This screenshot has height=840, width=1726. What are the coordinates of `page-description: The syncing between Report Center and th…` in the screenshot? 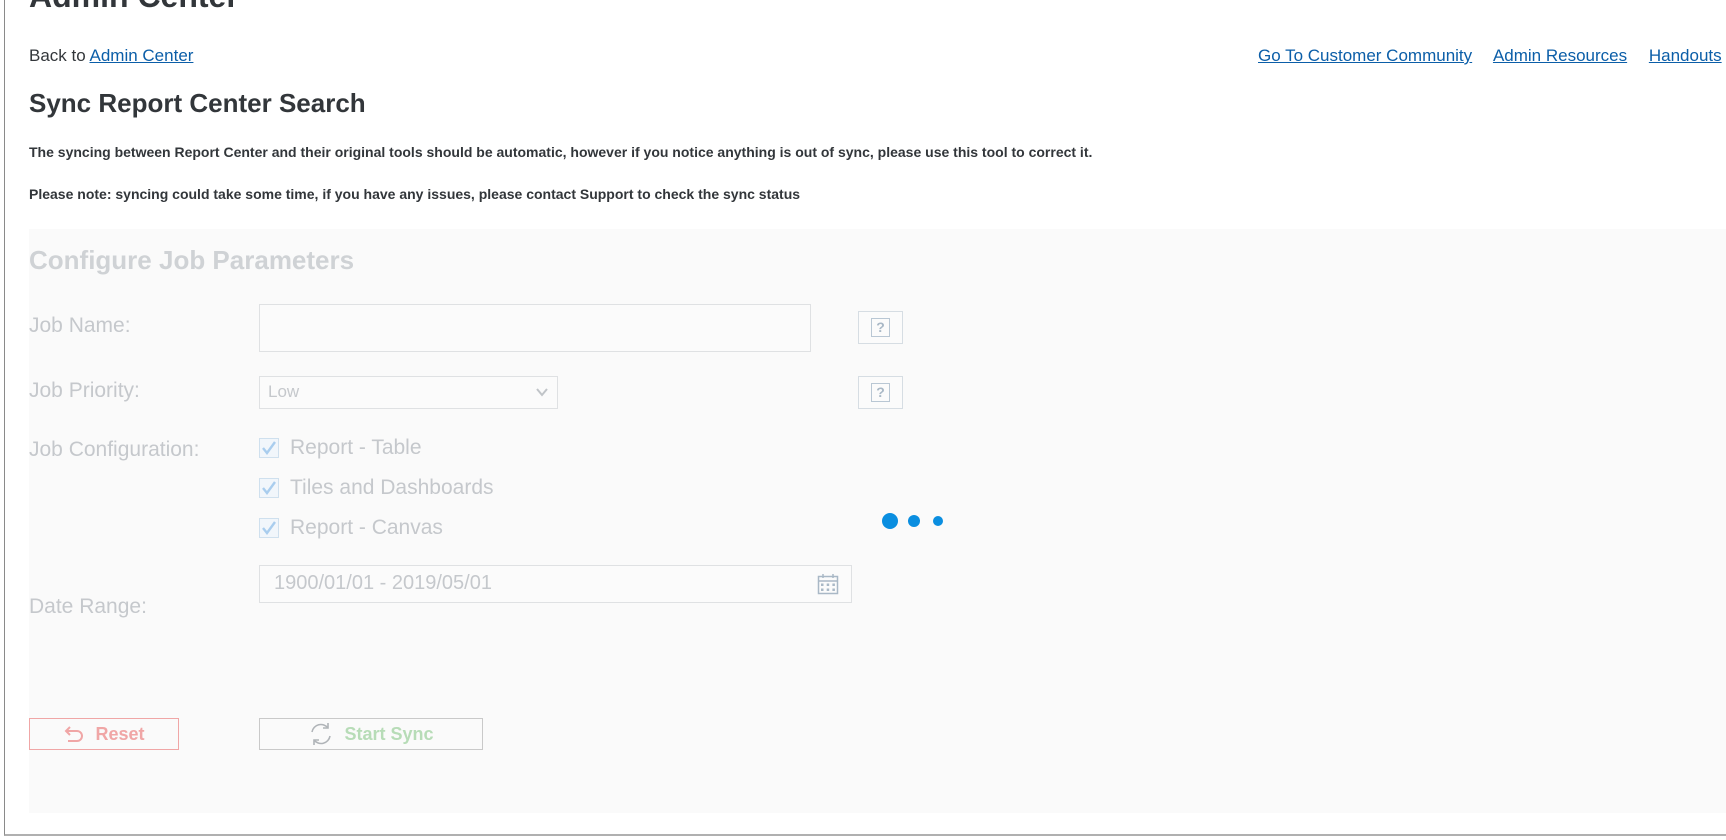 It's located at (561, 152).